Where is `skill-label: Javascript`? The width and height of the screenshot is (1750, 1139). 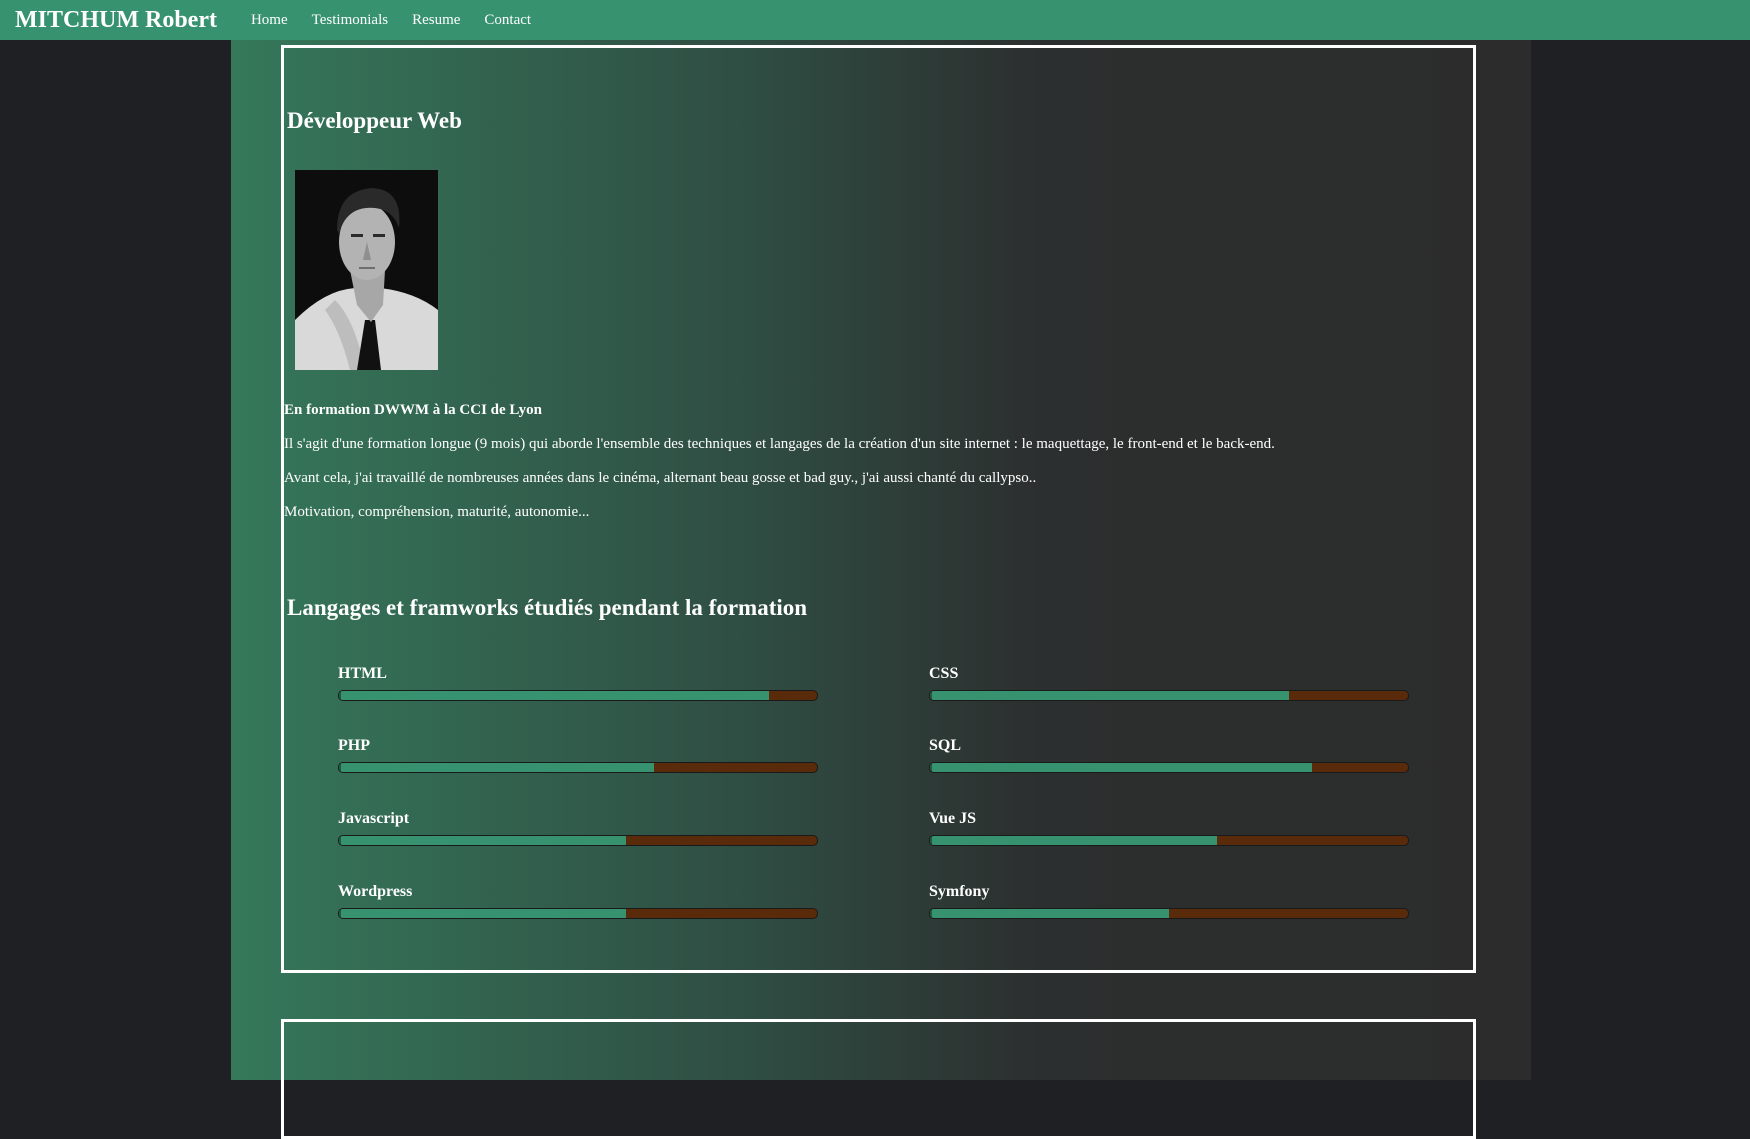
skill-label: Javascript is located at coordinates (374, 818).